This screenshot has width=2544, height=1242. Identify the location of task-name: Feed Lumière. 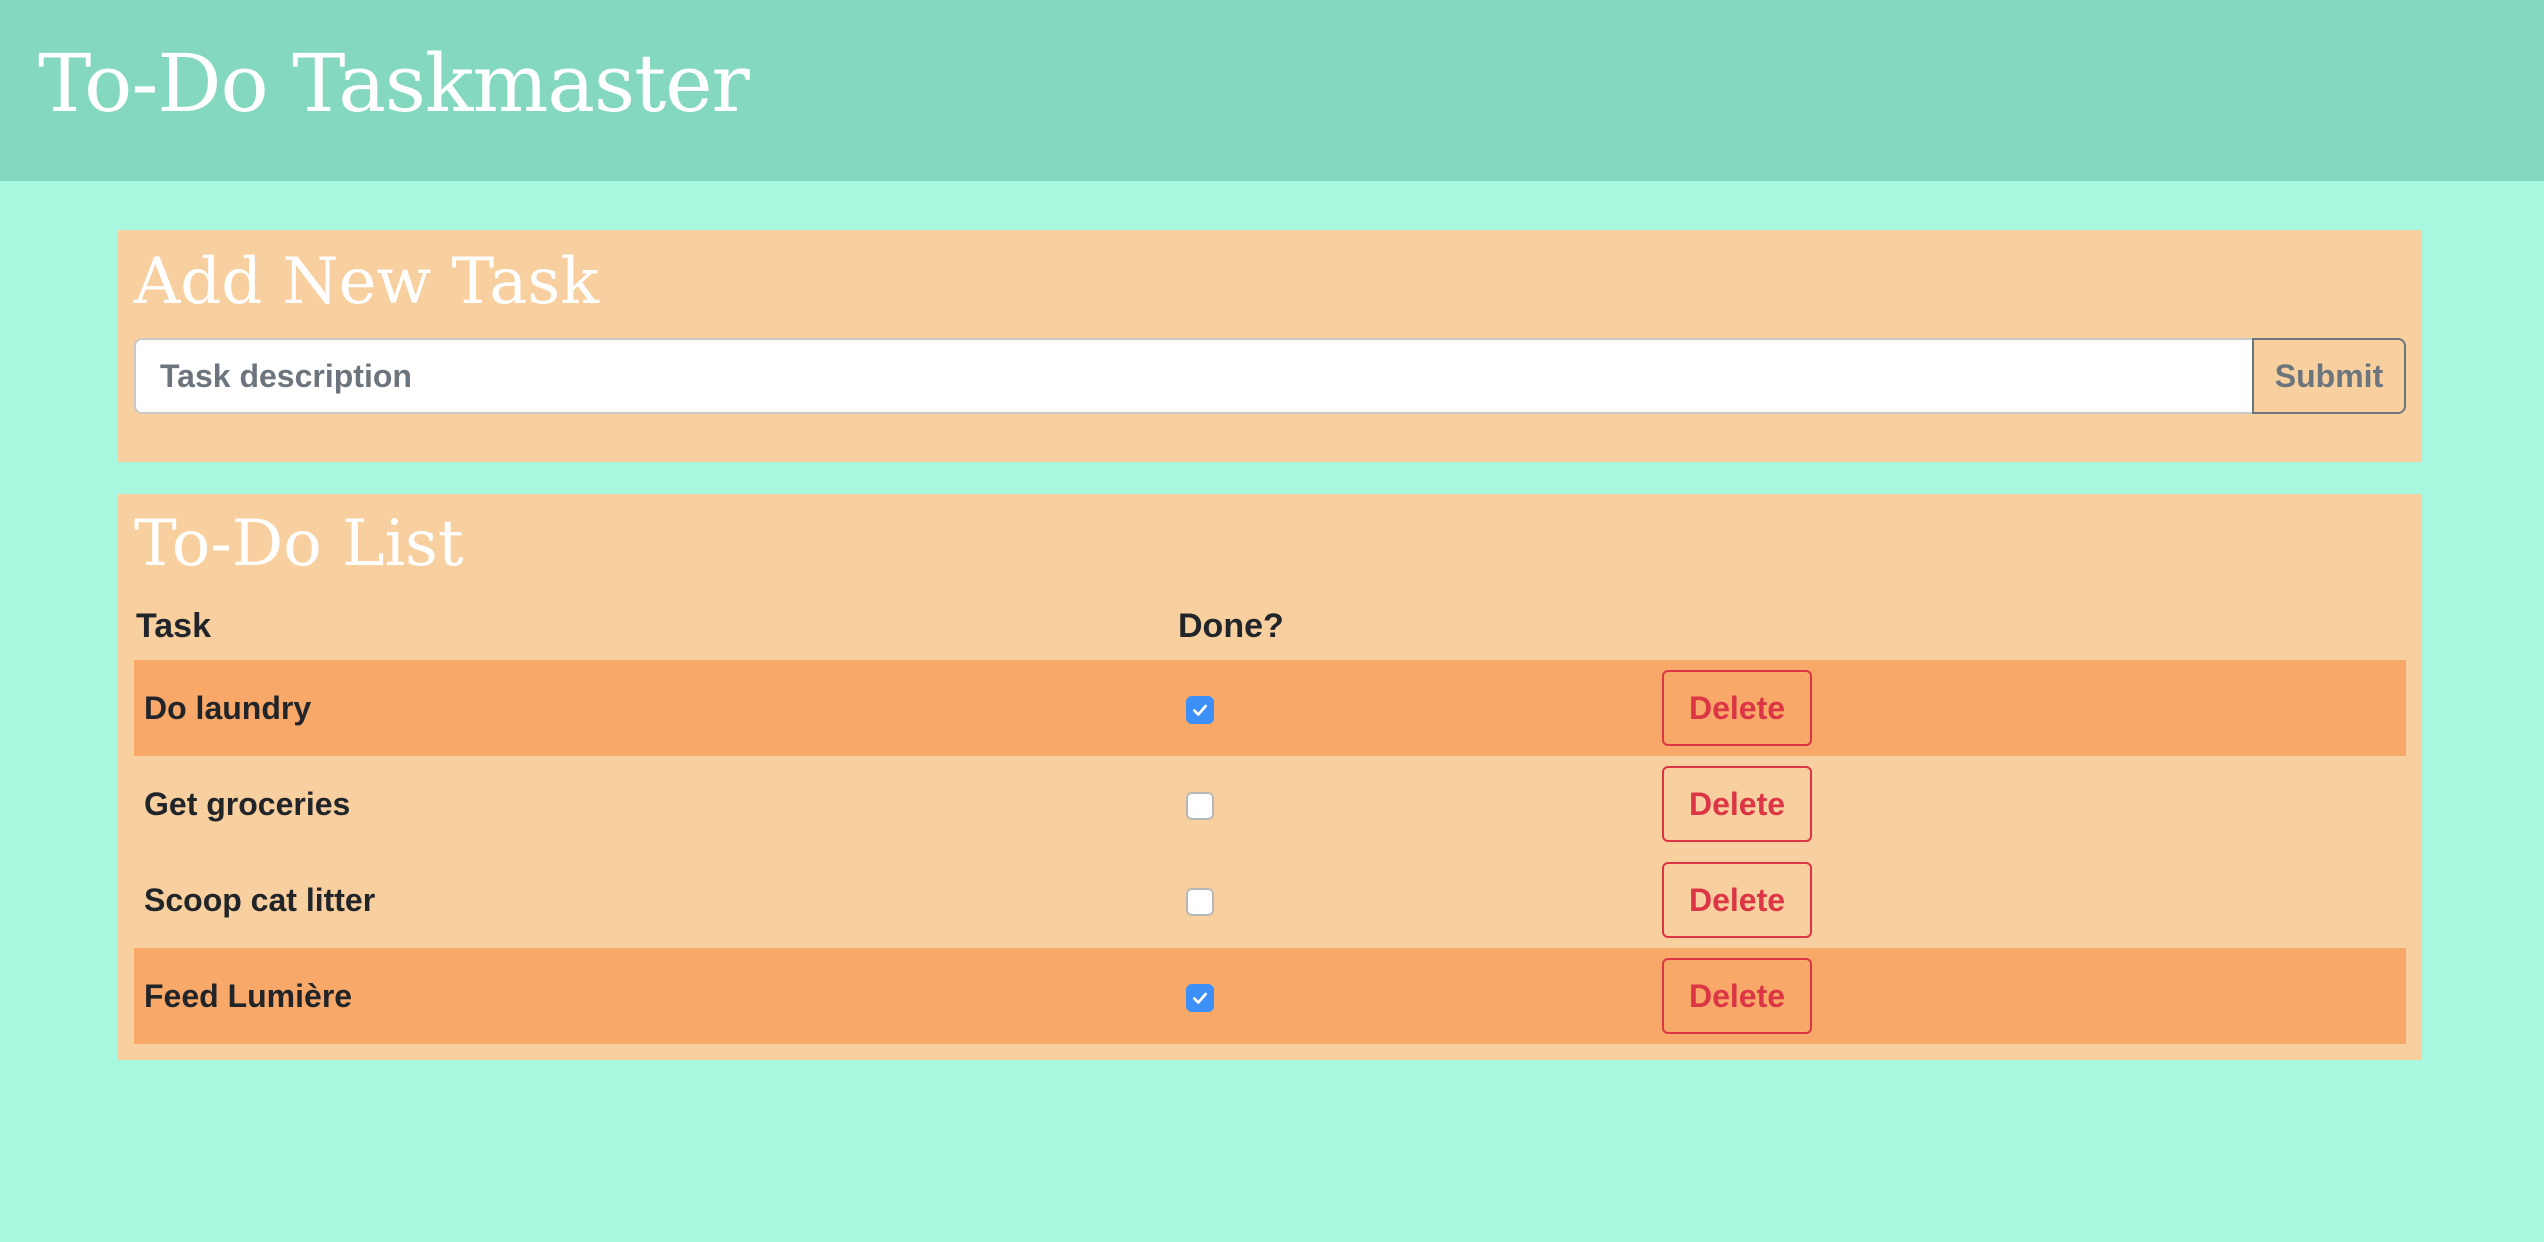
(248, 996).